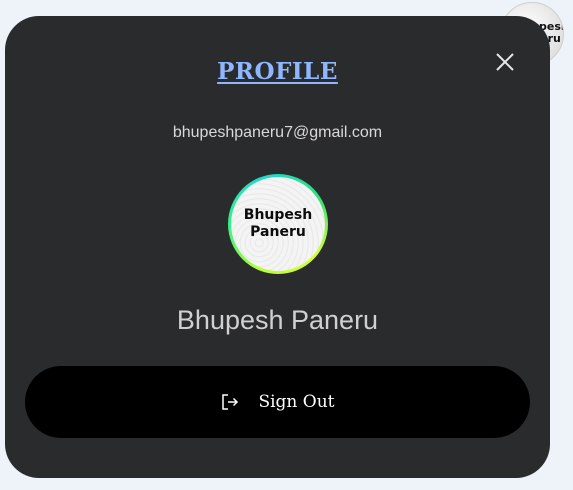 This screenshot has height=490, width=573. I want to click on profile-avatar-ring: Bhupesh Paneru, so click(278, 224).